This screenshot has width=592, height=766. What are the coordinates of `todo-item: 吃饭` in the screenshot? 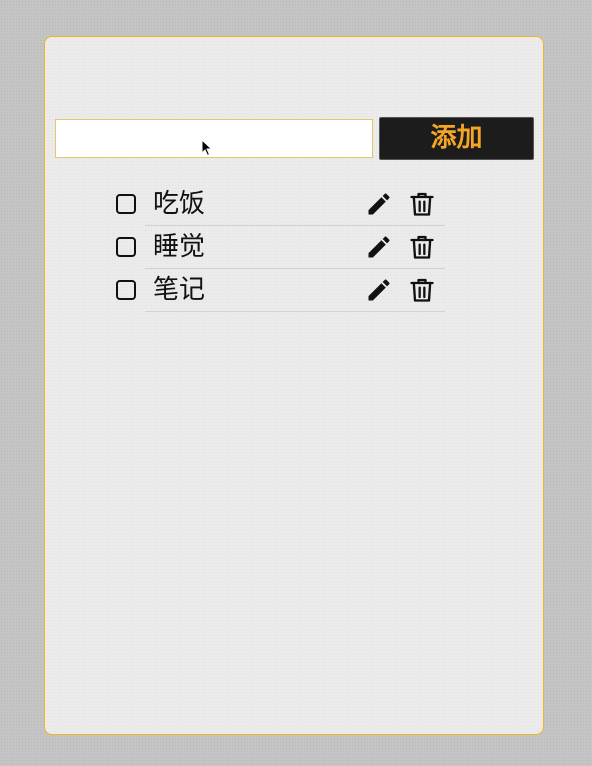 It's located at (280, 204).